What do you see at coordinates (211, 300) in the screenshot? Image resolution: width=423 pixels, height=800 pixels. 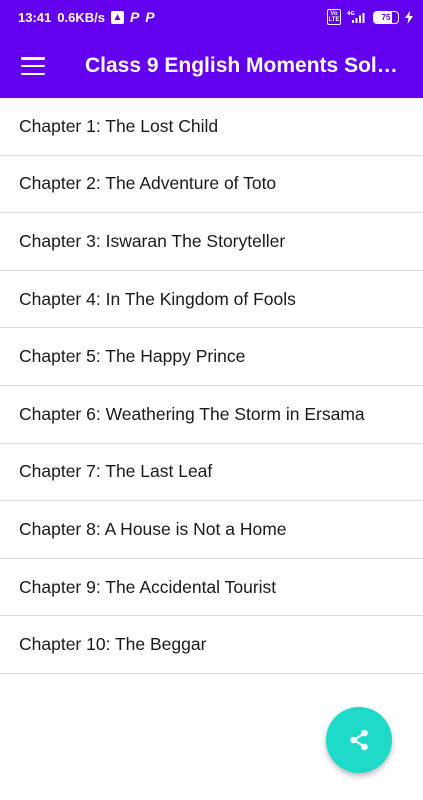 I see `chapter-list-item: Chapter 4: In The Kingdom of Fools` at bounding box center [211, 300].